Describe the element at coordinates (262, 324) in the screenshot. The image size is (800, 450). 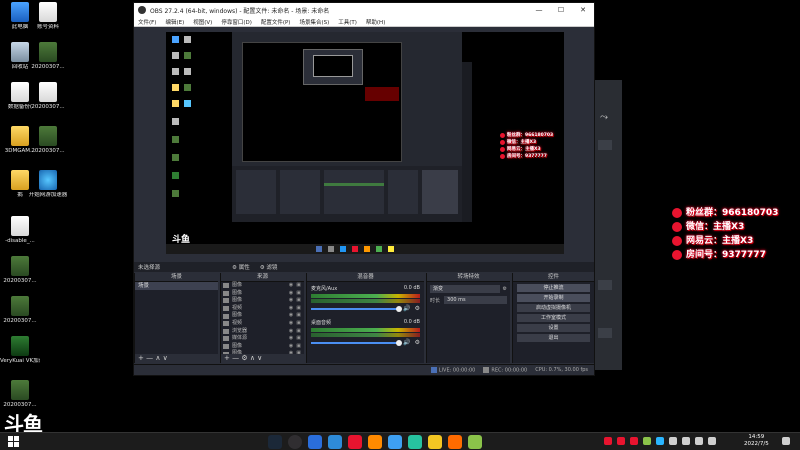
I see `source-item: 视频 ◉ ▣` at that location.